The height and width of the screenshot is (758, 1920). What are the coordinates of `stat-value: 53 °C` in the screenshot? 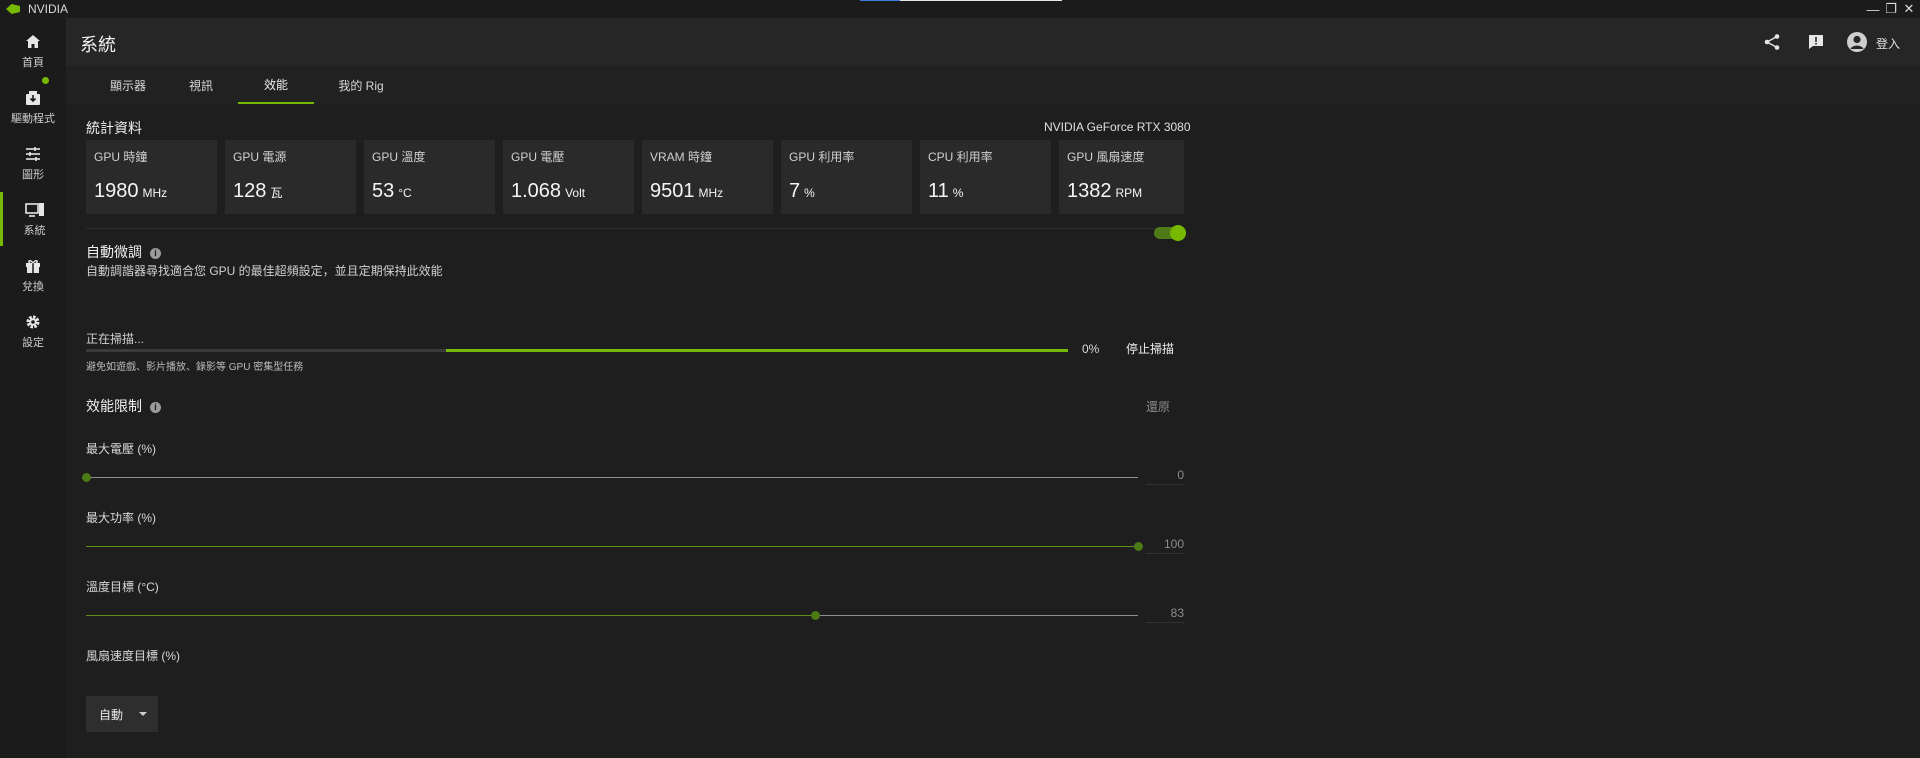 It's located at (392, 191).